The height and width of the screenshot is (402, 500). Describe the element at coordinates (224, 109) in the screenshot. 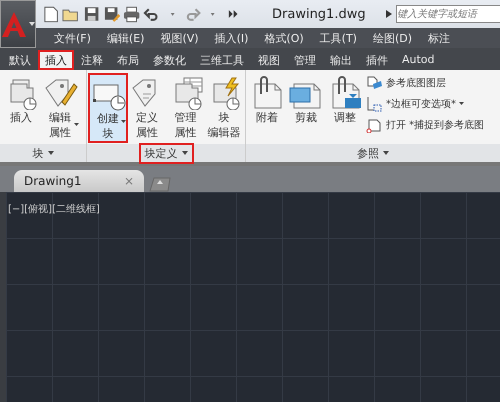

I see `ribbon-tool-button: 块 编辑器` at that location.